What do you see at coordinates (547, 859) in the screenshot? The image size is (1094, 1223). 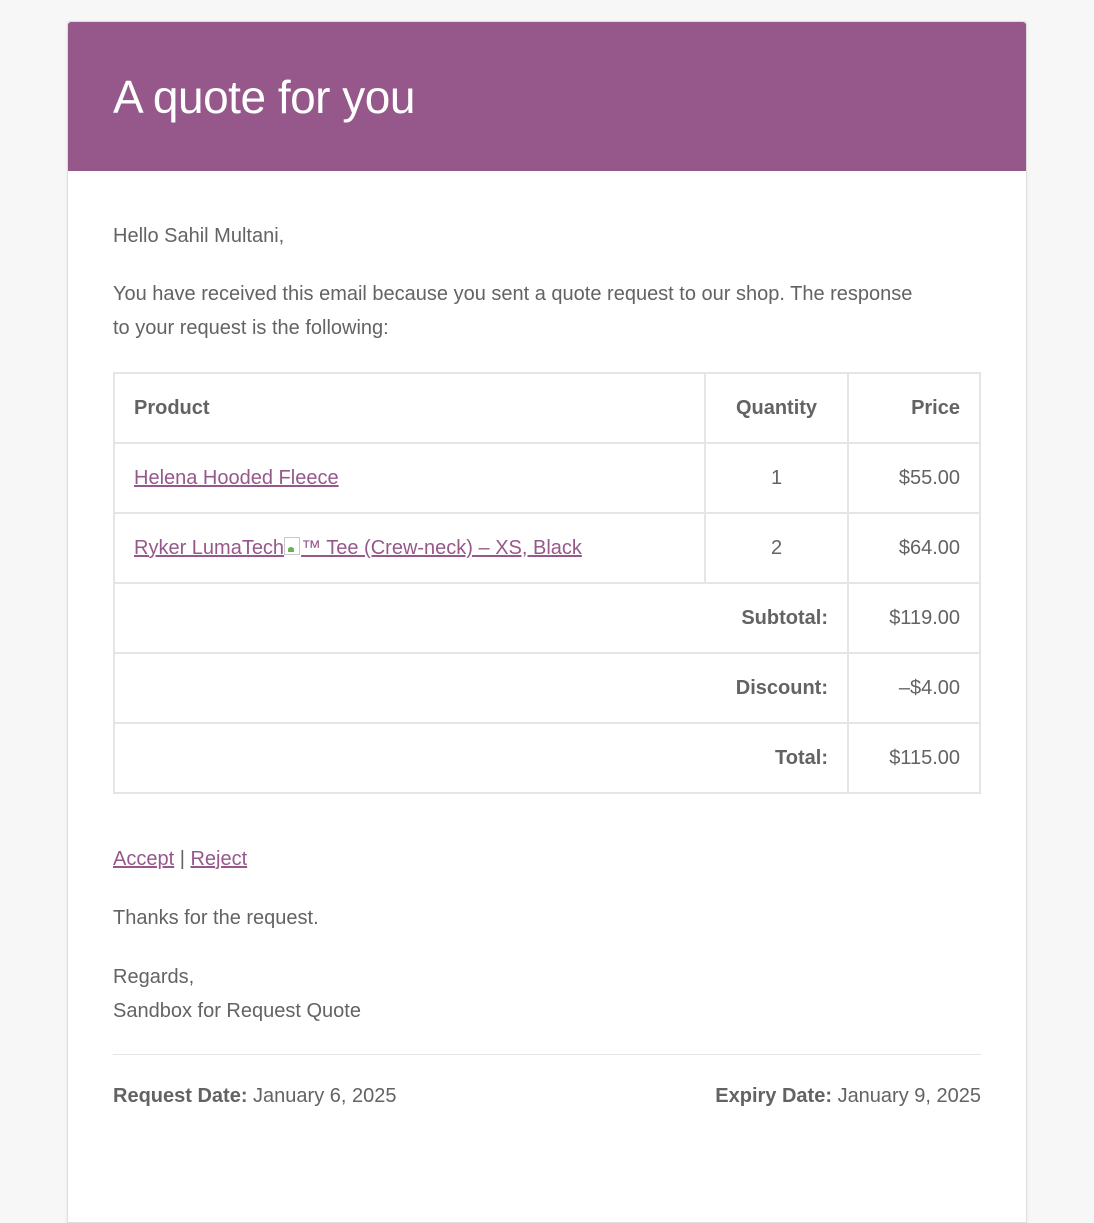 I see `quote-actions: Accept | Reject` at bounding box center [547, 859].